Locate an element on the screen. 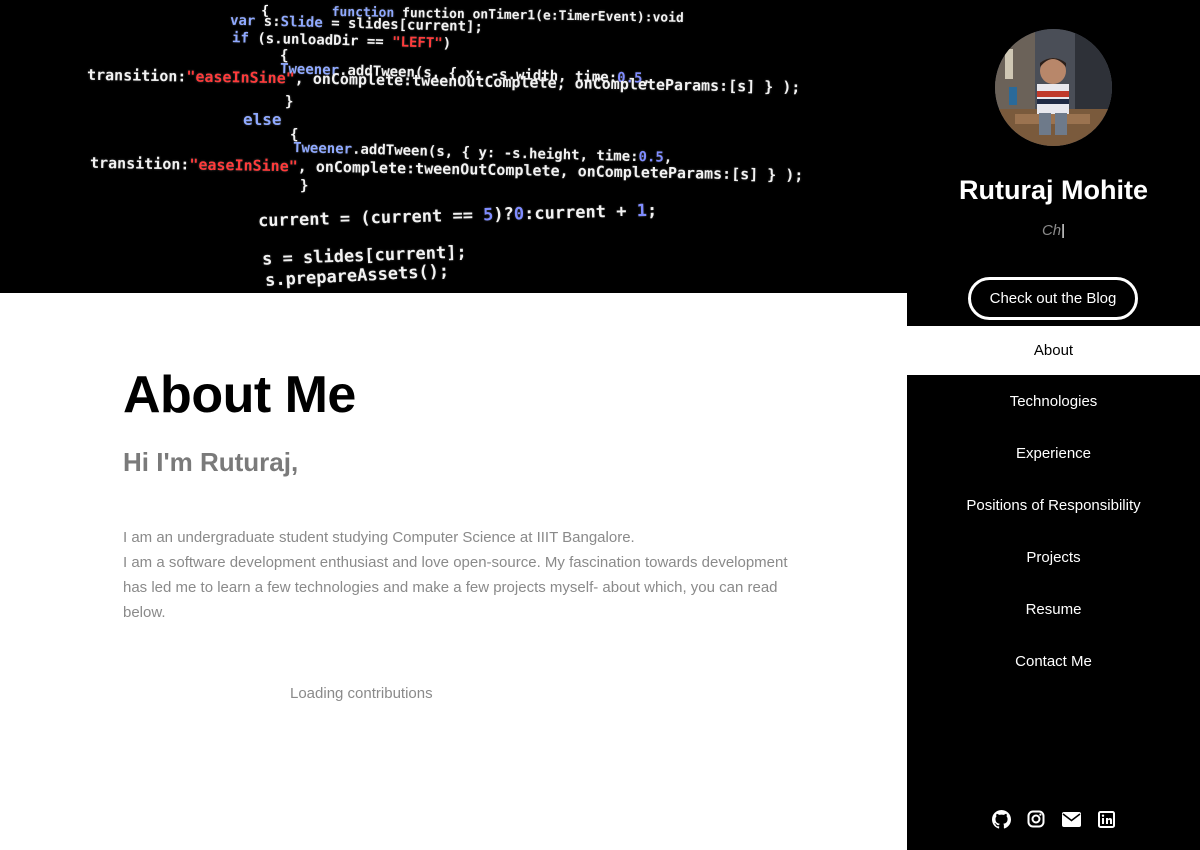 The image size is (1200, 850). nav-item-experience: Experience is located at coordinates (1053, 453).